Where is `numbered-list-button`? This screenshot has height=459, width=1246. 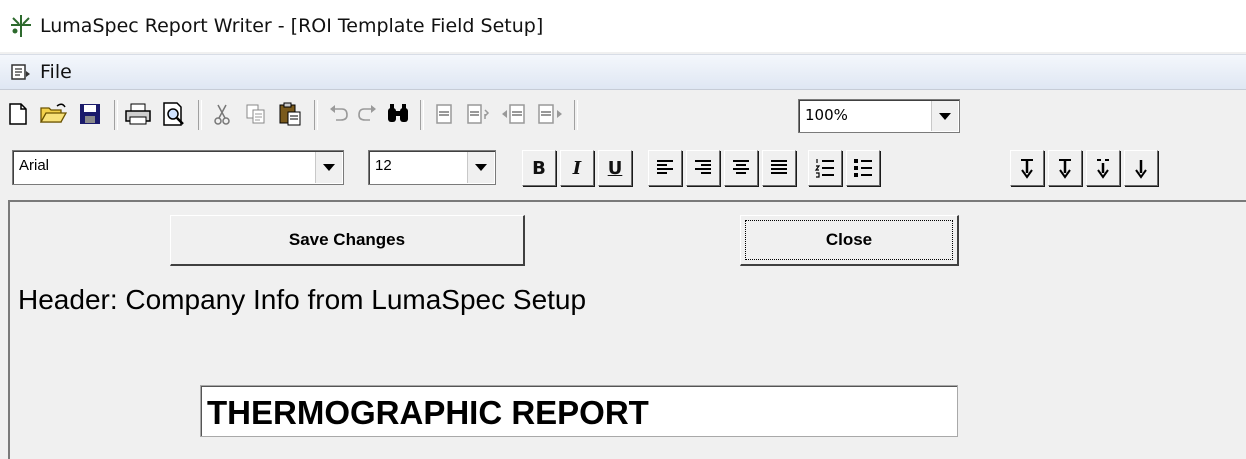
numbered-list-button is located at coordinates (825, 168).